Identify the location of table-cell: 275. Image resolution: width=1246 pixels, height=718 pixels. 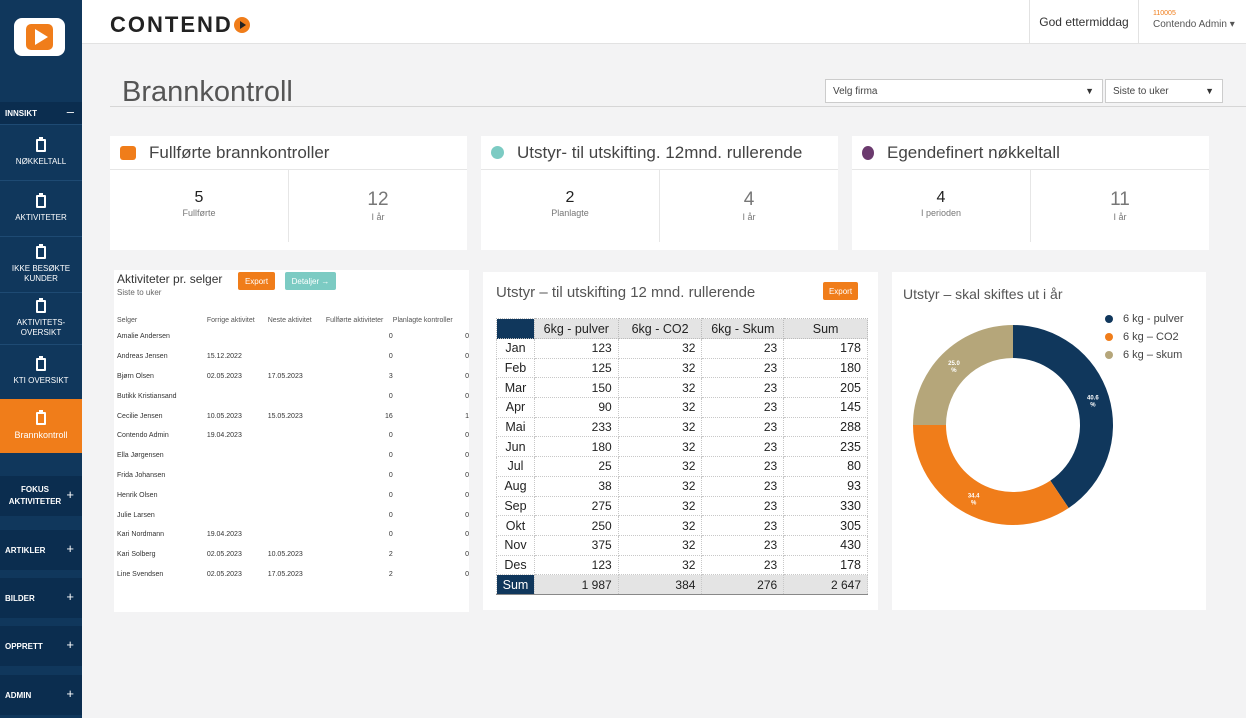
(576, 506).